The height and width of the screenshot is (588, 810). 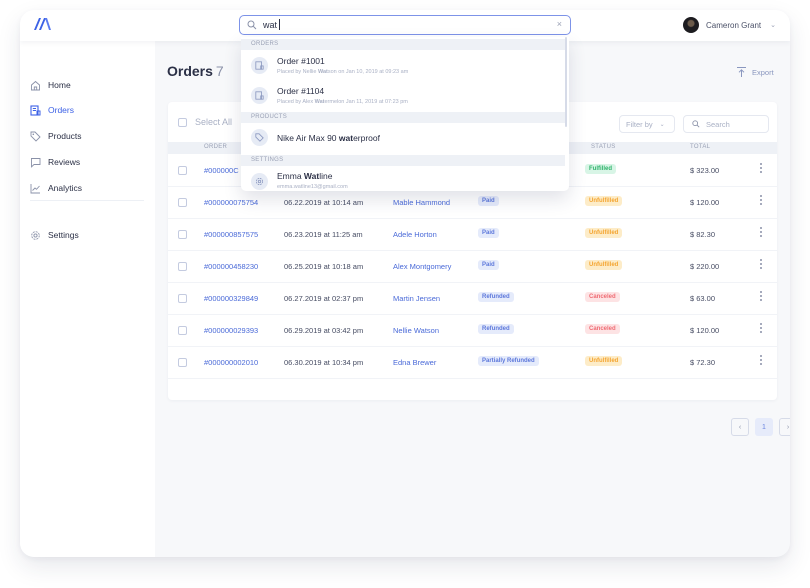 I want to click on order-id-link: #000000029393, so click(x=231, y=330).